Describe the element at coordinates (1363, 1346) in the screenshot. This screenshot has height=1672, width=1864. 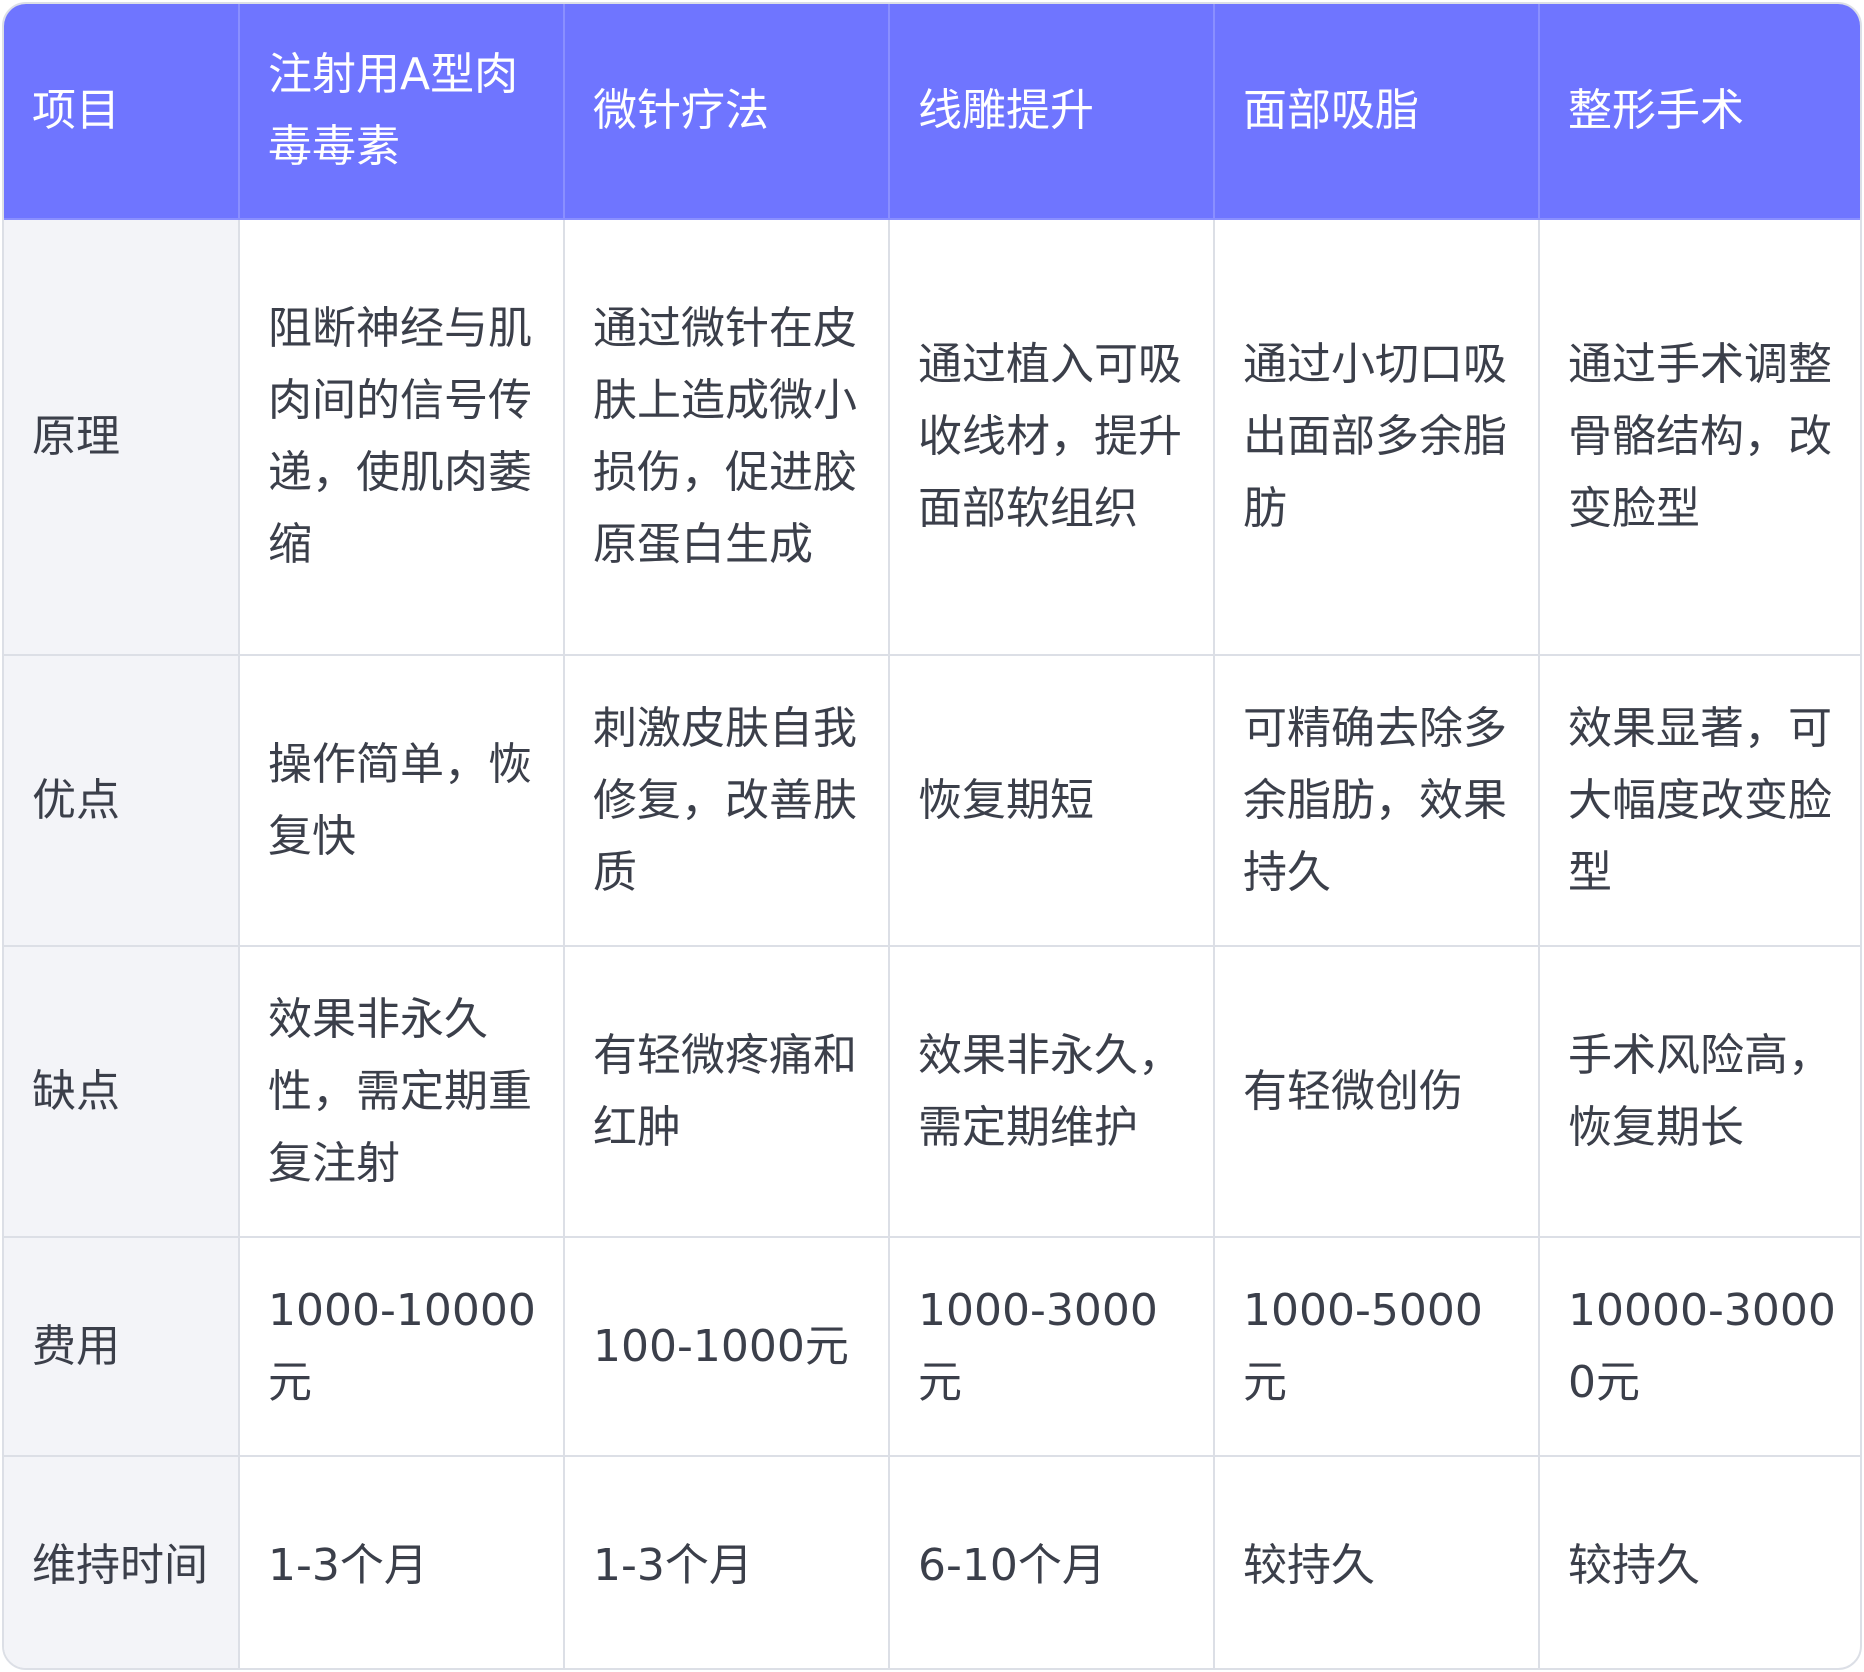
I see `cell-text: 1000-5000元` at that location.